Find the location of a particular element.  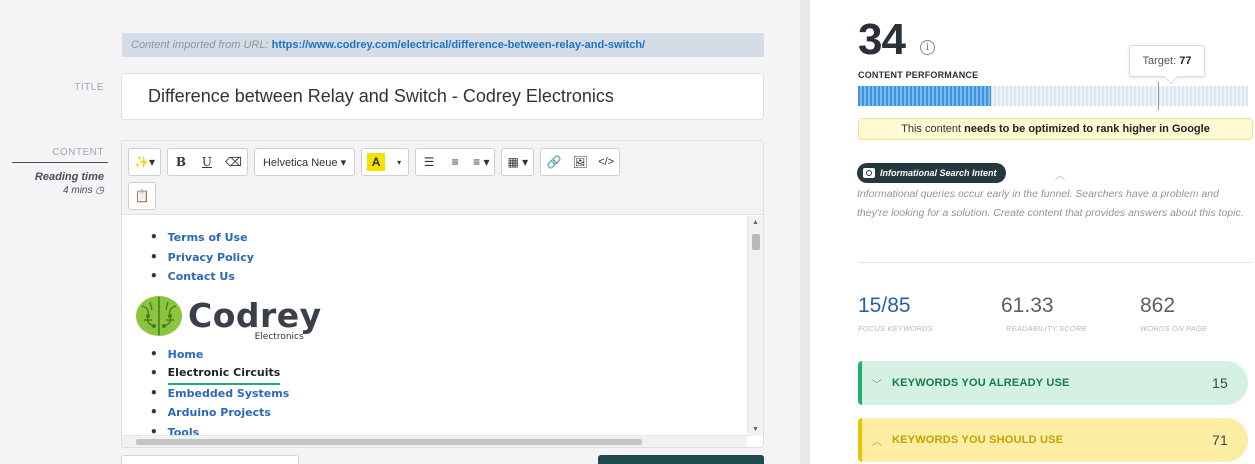

link-icon: 🔗 is located at coordinates (554, 162).